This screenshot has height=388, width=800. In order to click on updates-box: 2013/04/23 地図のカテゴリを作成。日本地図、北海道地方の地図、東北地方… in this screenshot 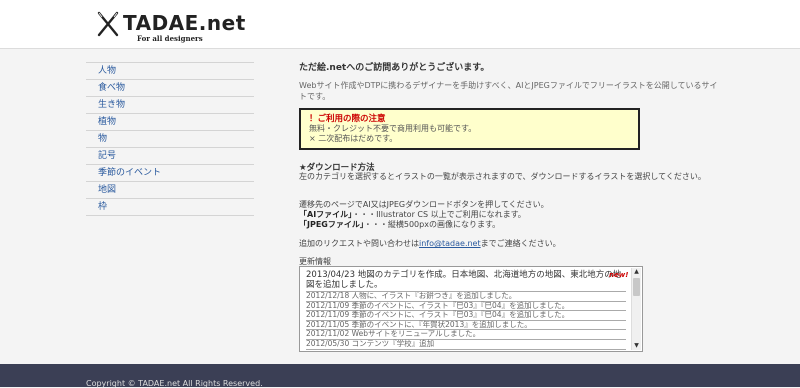, I will do `click(471, 309)`.